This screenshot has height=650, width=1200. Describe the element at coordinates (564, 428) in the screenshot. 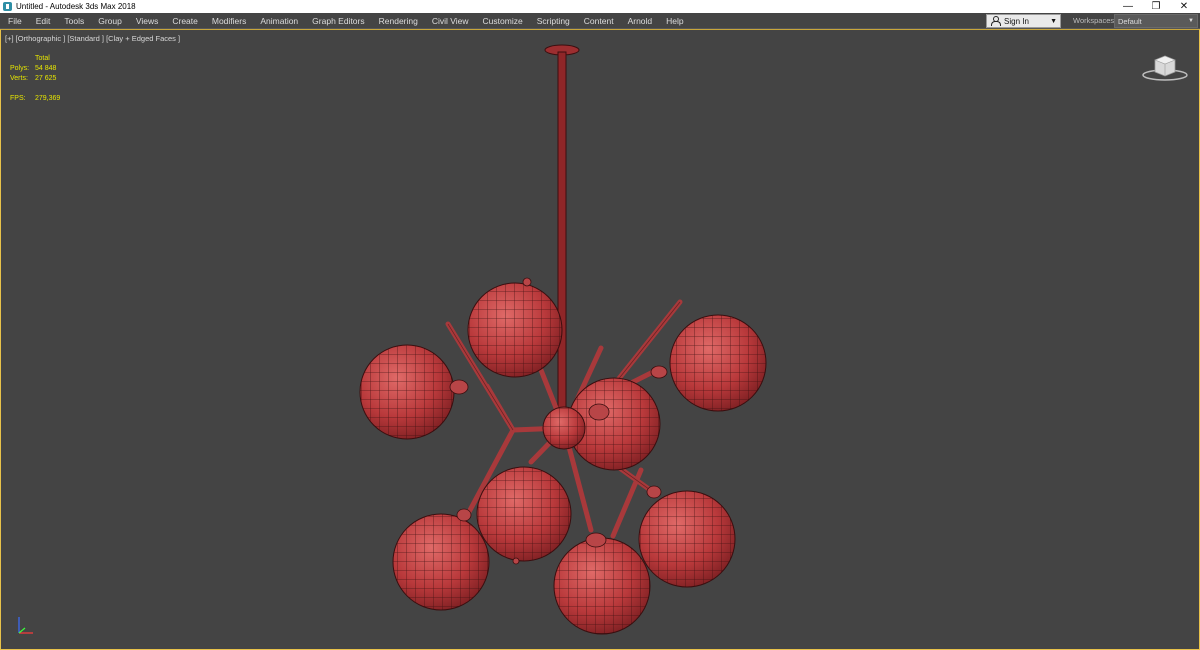

I see `center-hub` at that location.